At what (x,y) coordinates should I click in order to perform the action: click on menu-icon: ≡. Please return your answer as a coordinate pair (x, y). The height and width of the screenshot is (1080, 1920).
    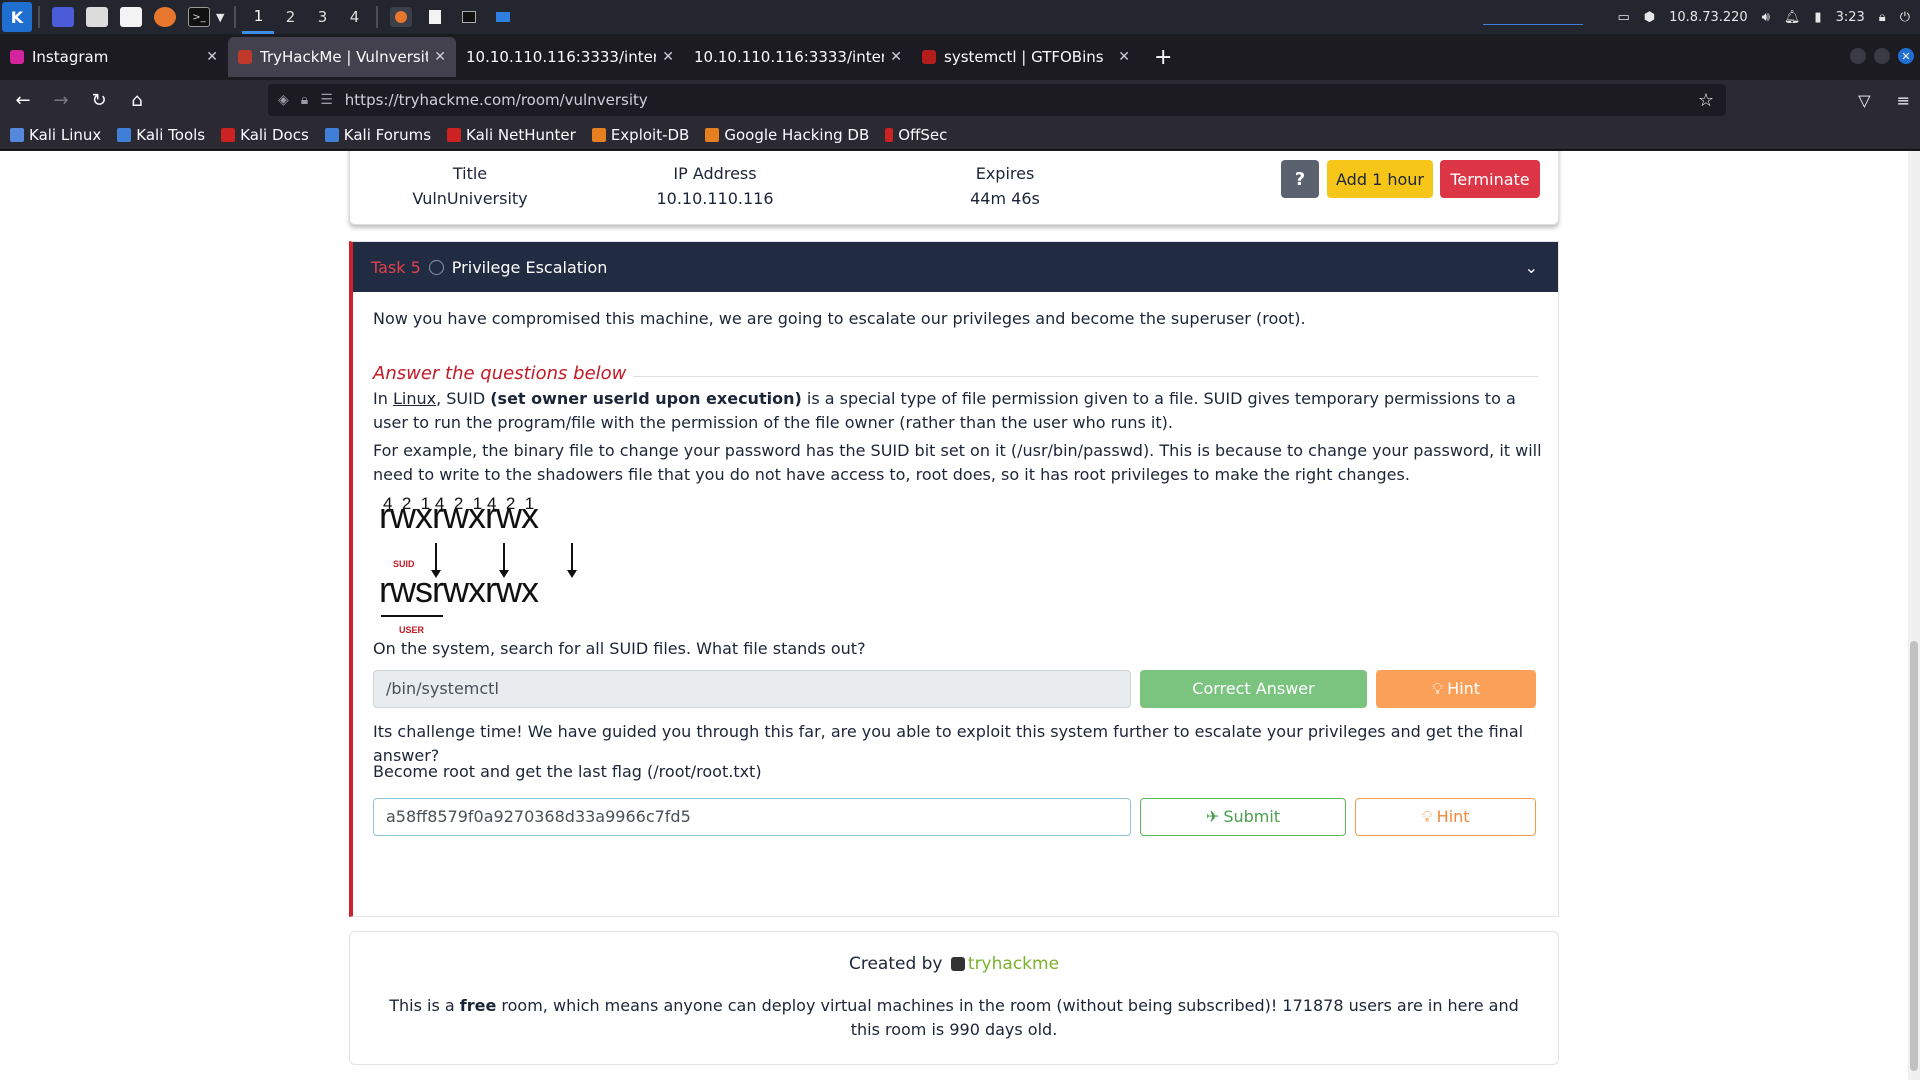
    Looking at the image, I should click on (1903, 100).